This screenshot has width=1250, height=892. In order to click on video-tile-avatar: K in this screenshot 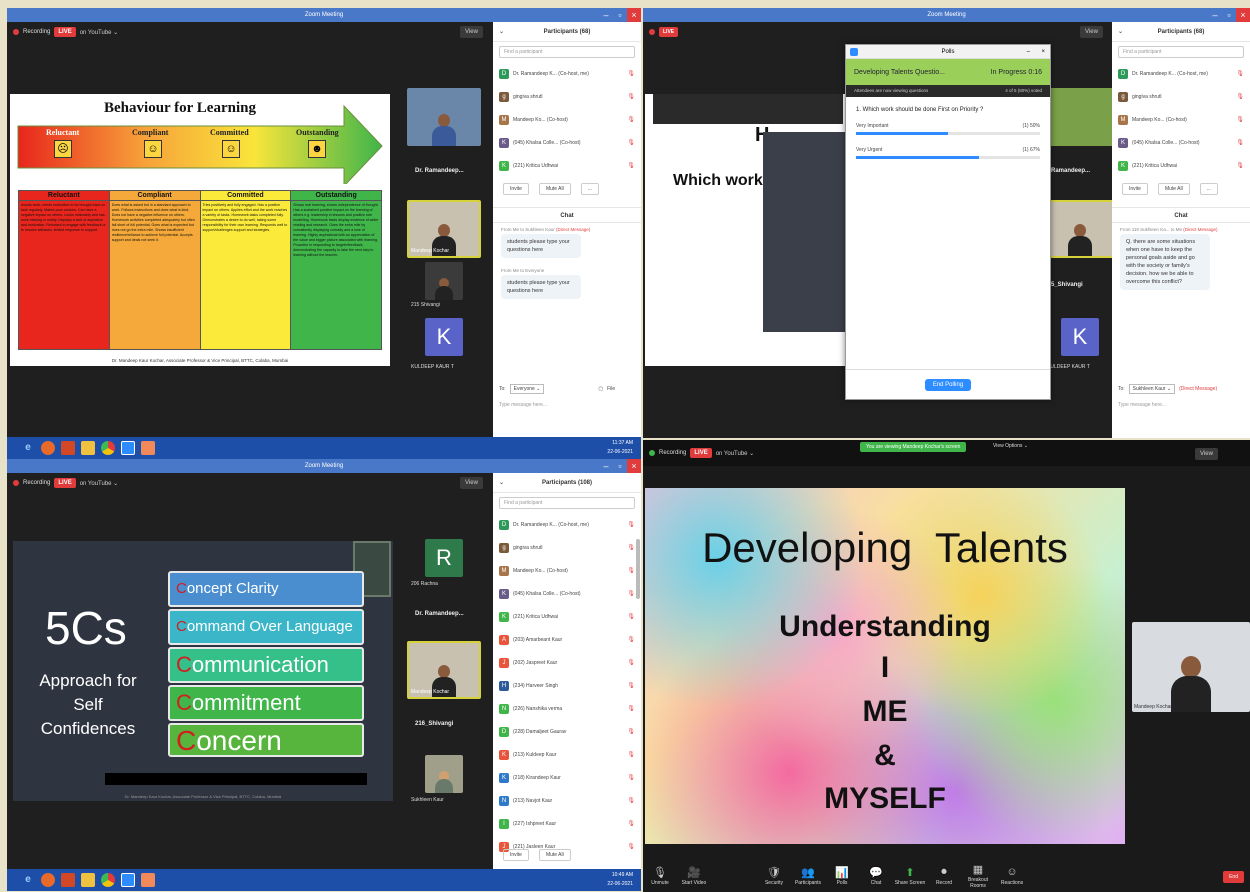, I will do `click(1080, 337)`.